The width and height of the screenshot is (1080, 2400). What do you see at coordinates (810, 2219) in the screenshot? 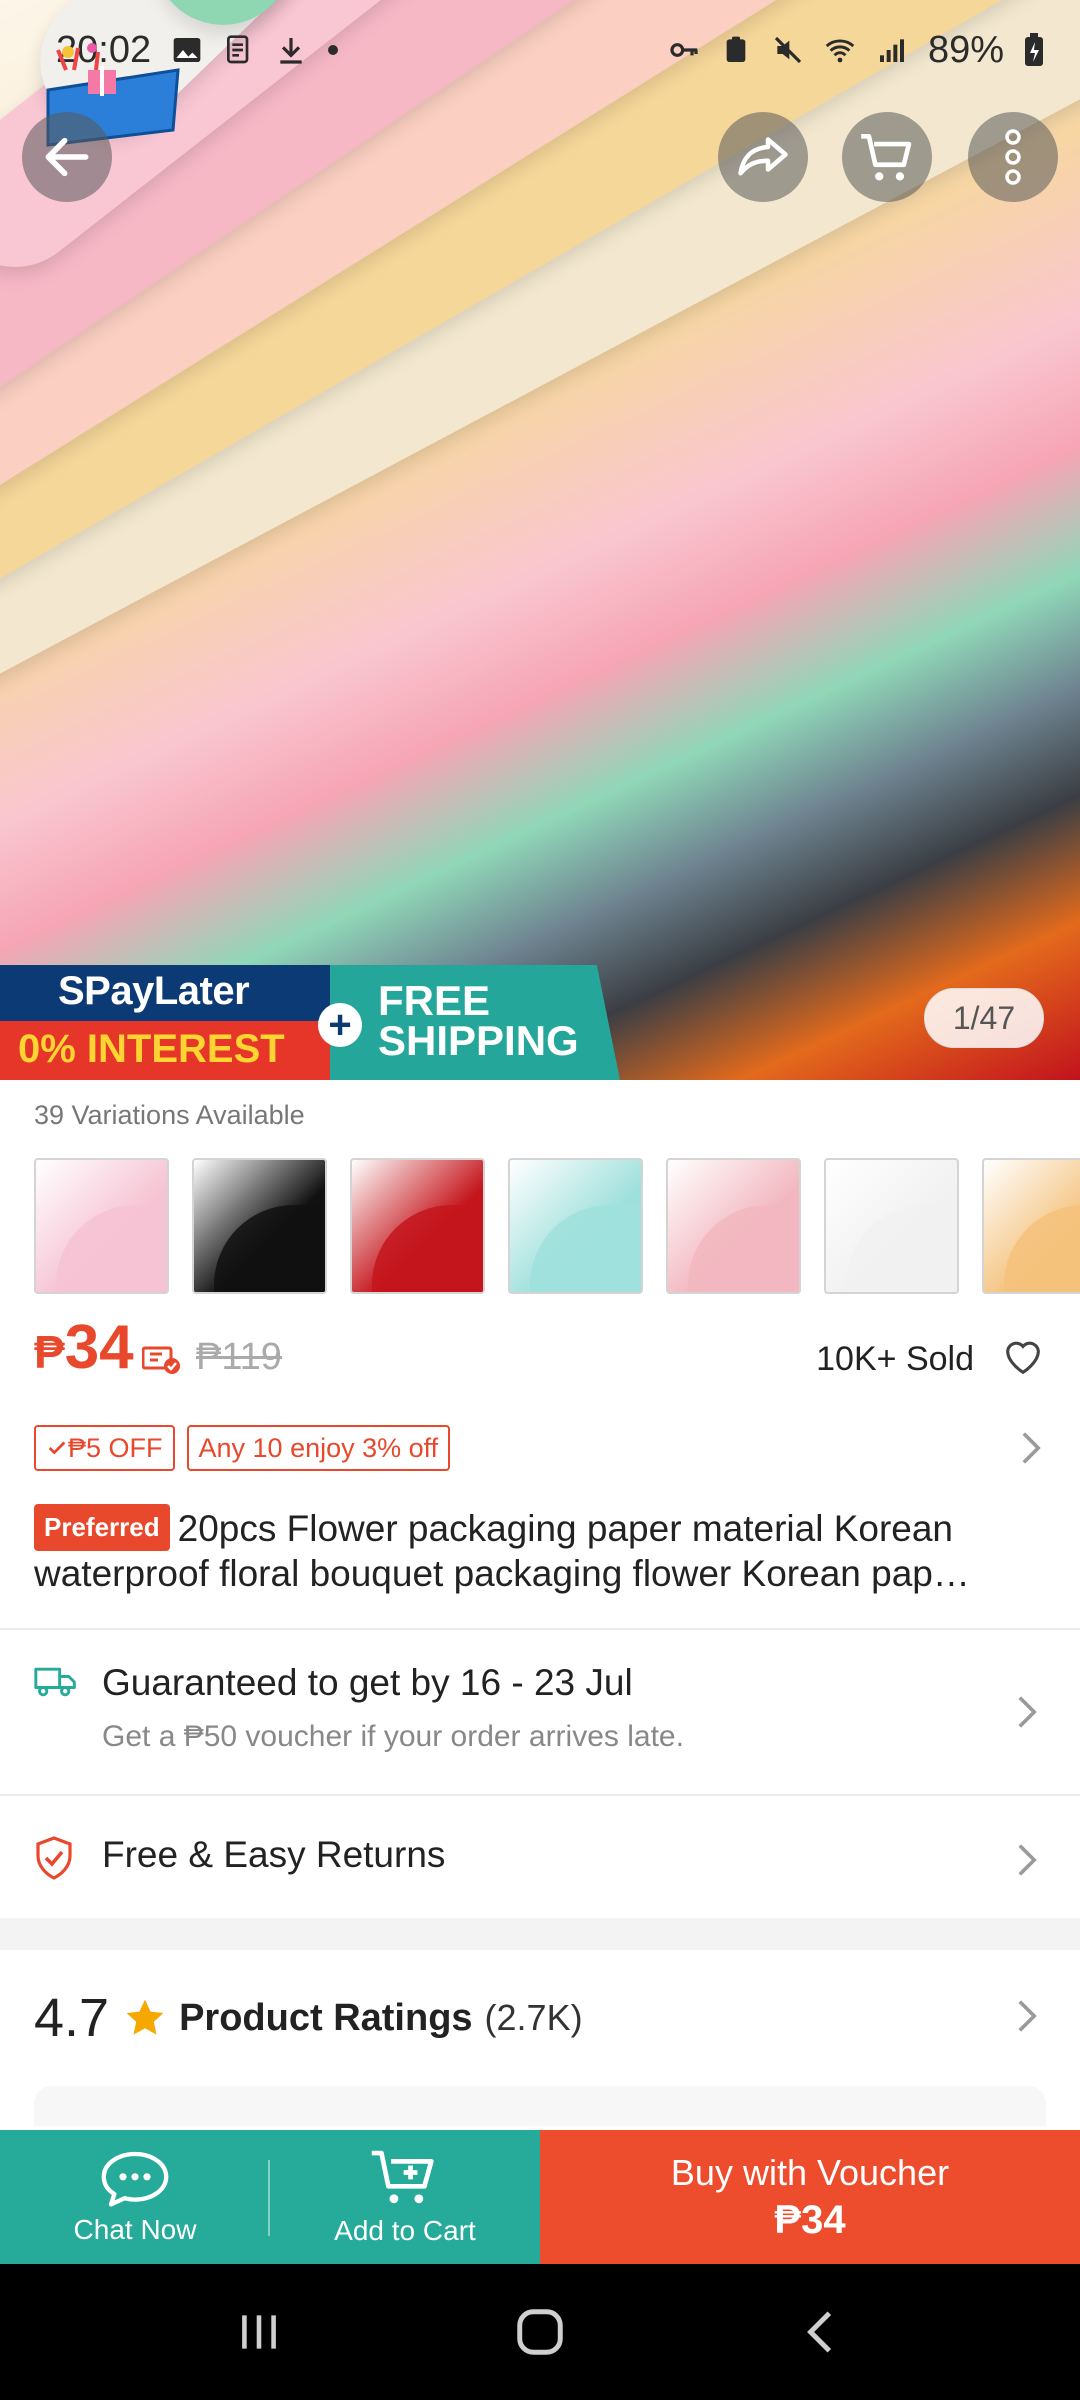
I see `buy-button-price: ₱34` at bounding box center [810, 2219].